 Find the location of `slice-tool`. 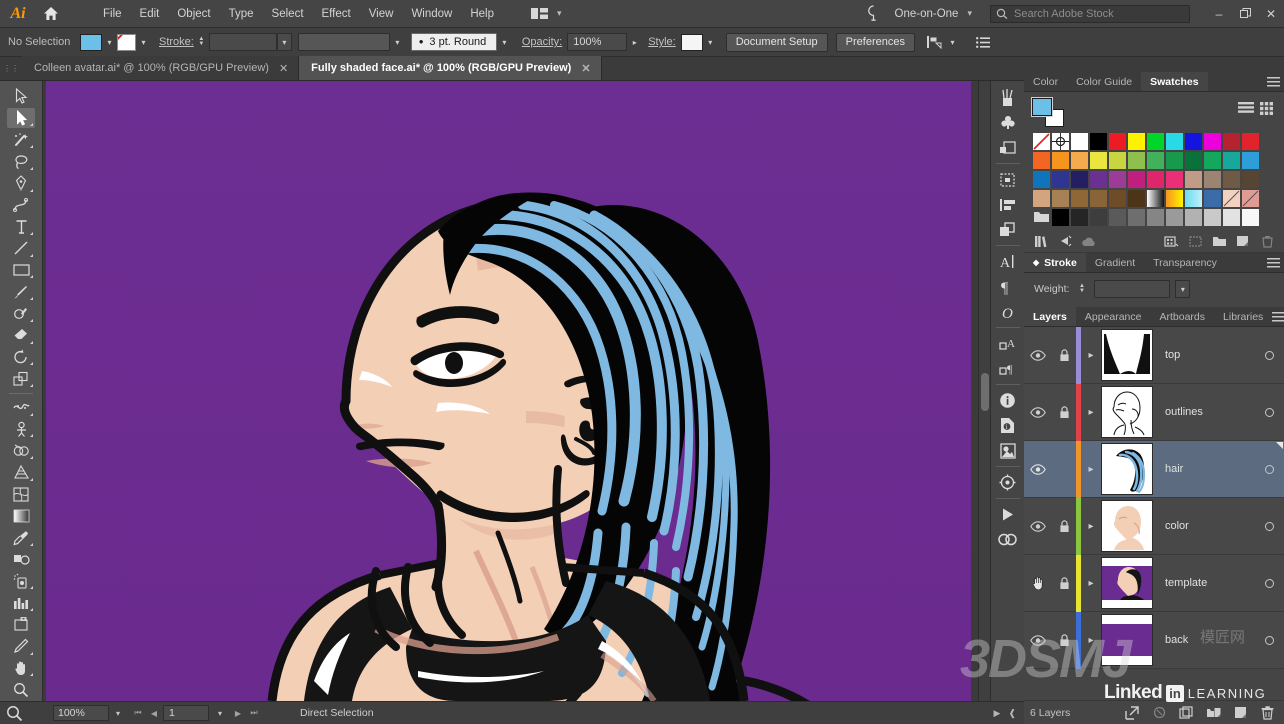

slice-tool is located at coordinates (21, 646).